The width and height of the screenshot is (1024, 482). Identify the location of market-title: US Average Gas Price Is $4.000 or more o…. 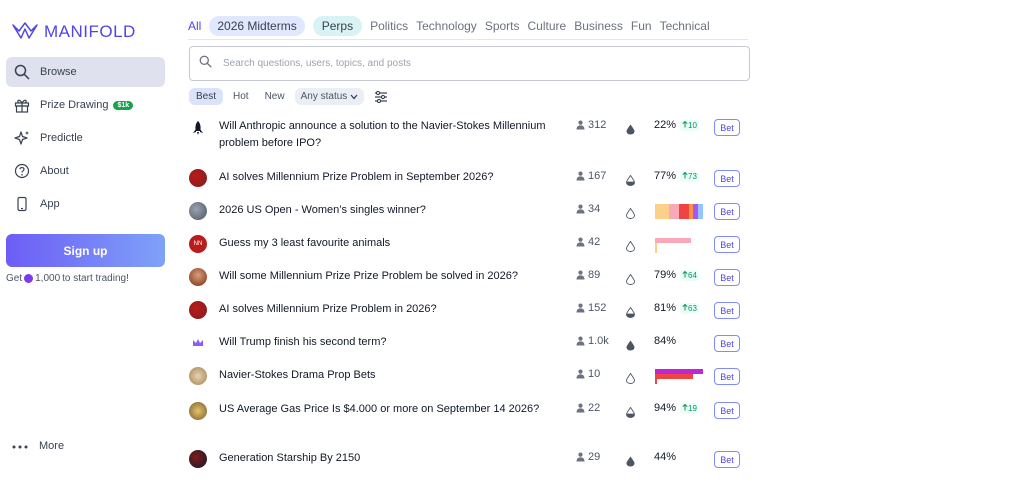
(384, 409).